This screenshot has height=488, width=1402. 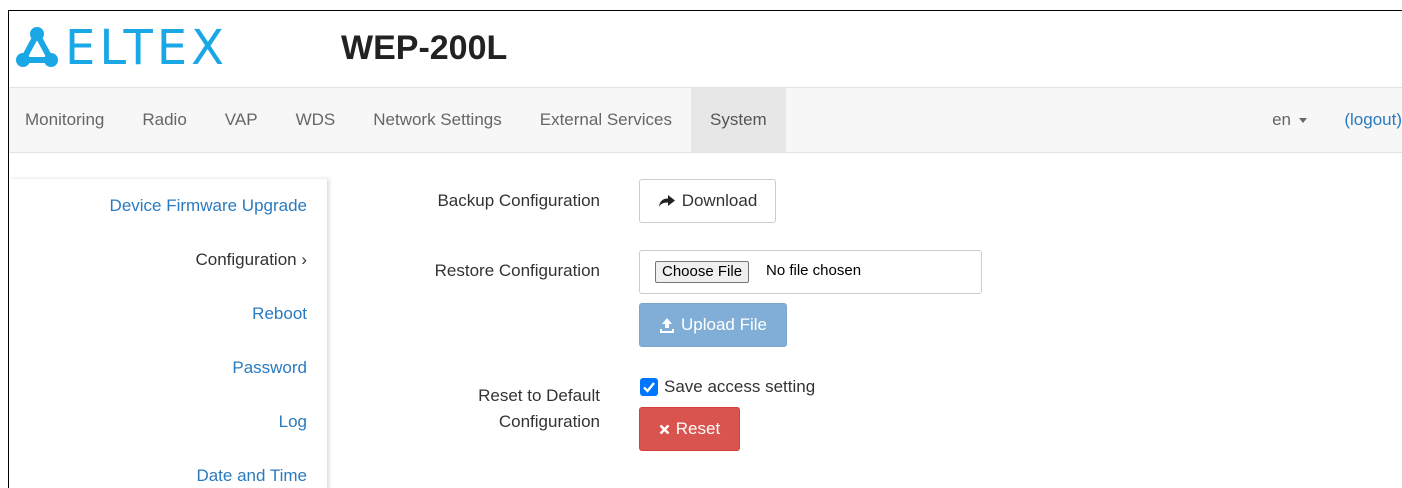 I want to click on eltex-logo-icon, so click(x=37, y=47).